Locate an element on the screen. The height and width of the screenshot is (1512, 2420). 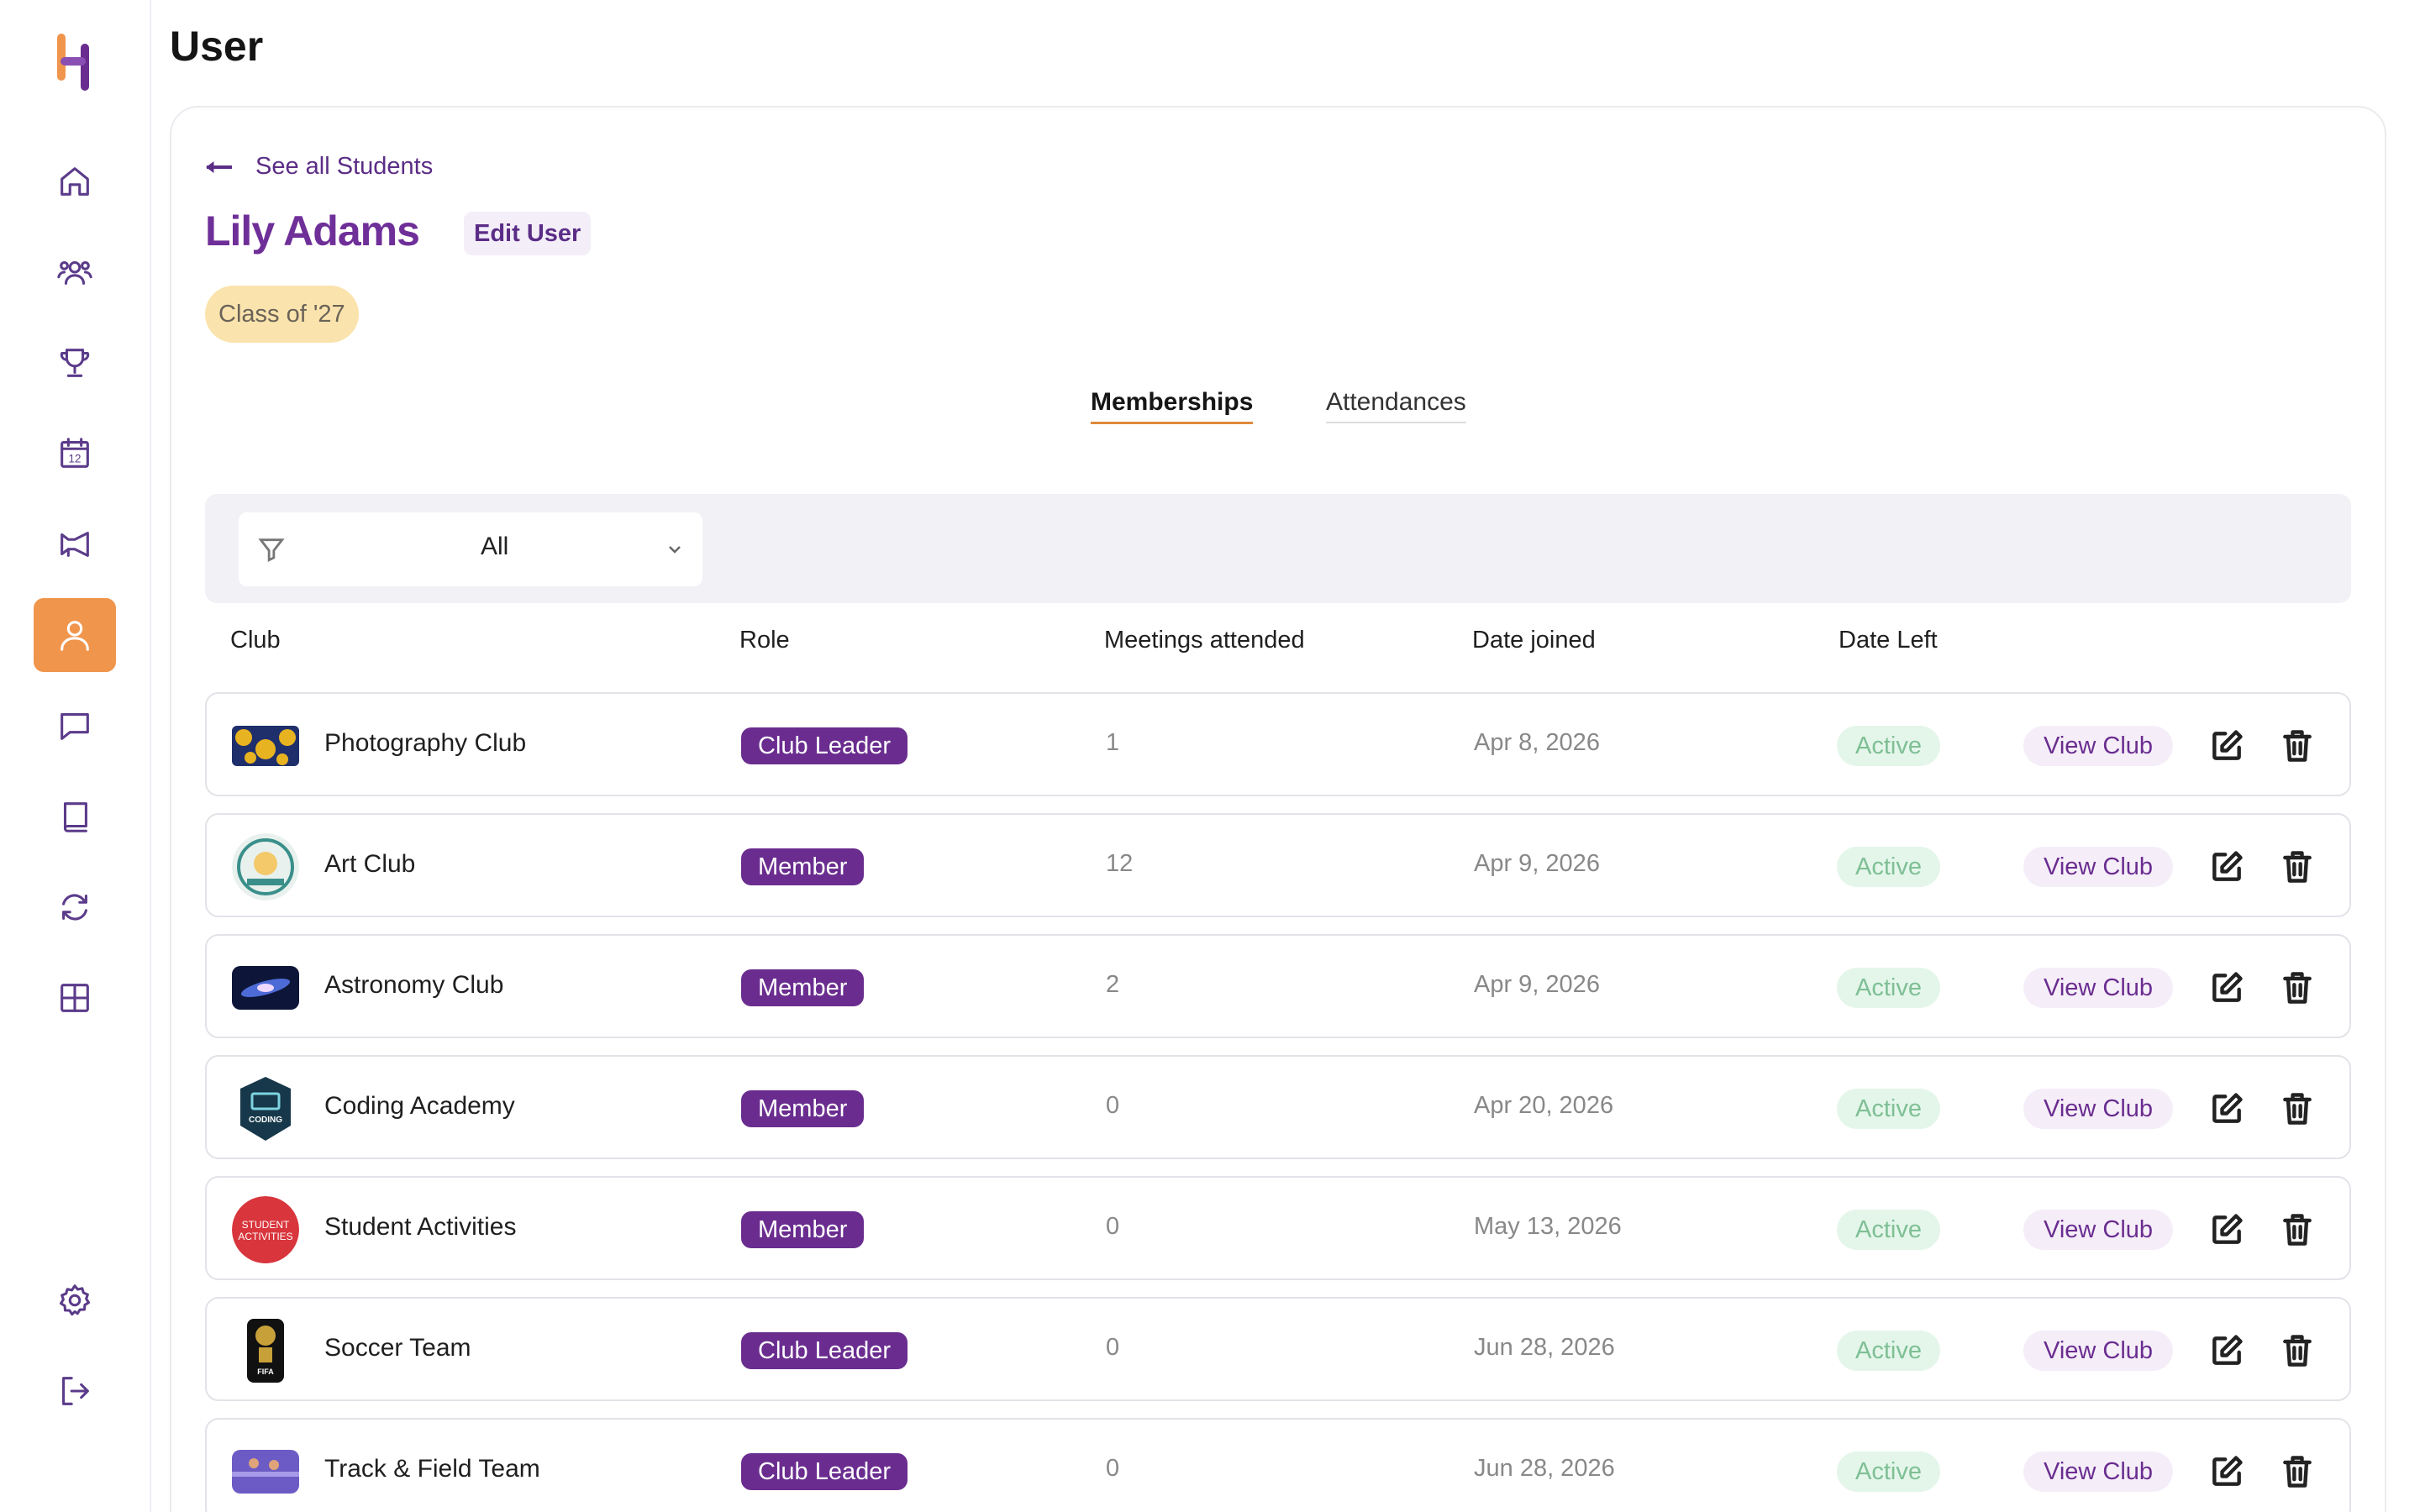
megaphone-icon is located at coordinates (75, 544).